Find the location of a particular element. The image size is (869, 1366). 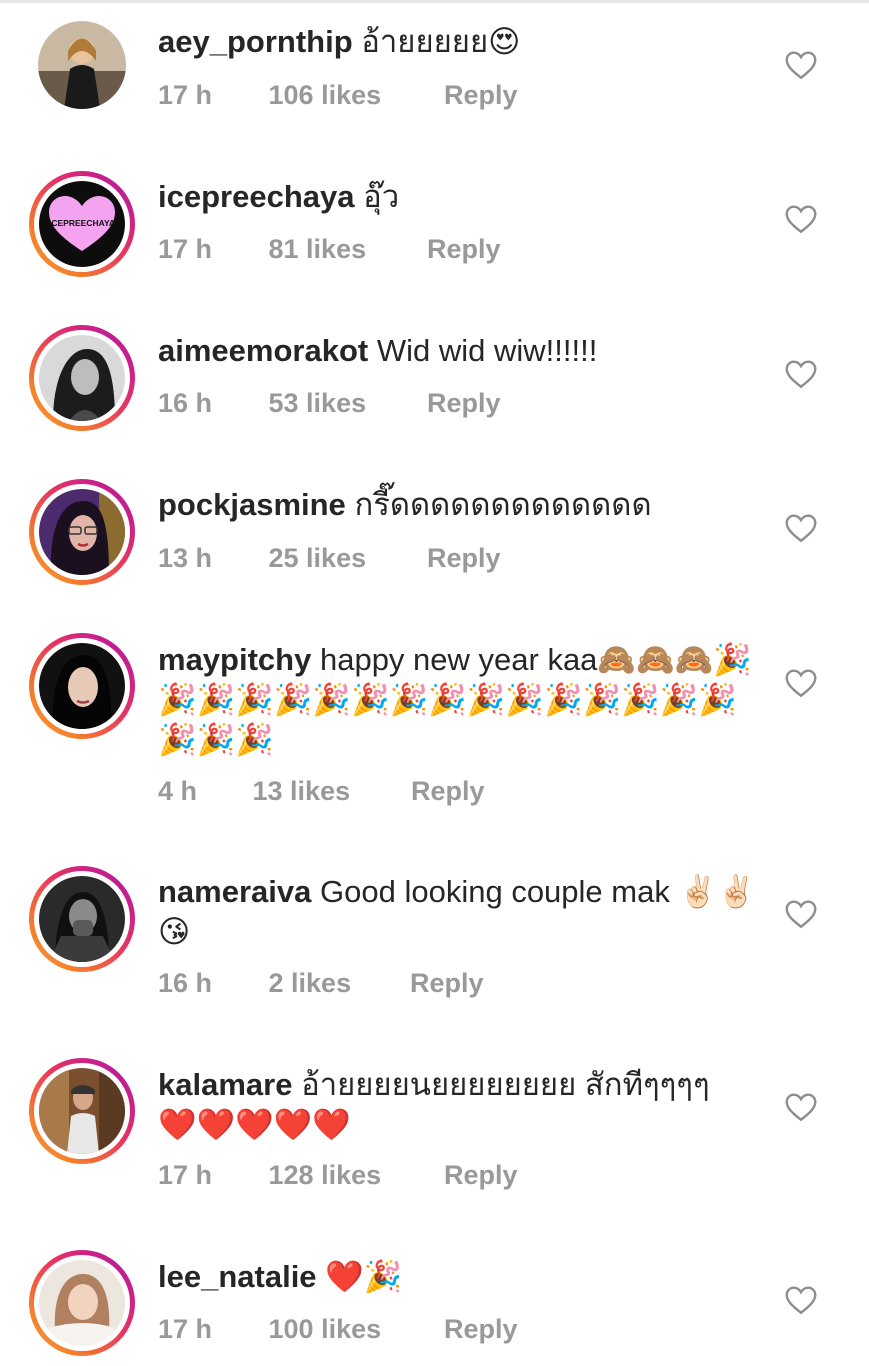

comment-text: lee_natalie ❤️🎉 is located at coordinates (463, 1277).